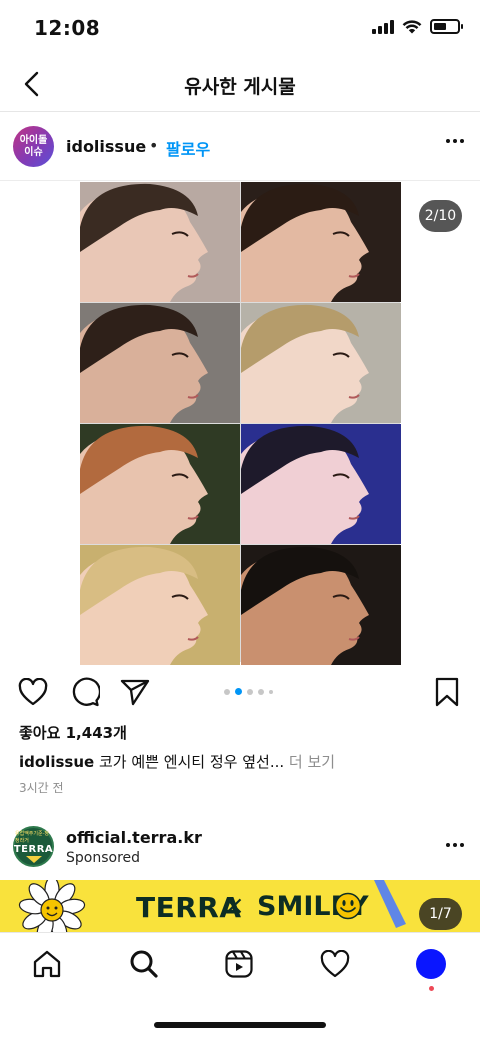 The width and height of the screenshot is (480, 1039). What do you see at coordinates (348, 906) in the screenshot?
I see `smiley-face-icon` at bounding box center [348, 906].